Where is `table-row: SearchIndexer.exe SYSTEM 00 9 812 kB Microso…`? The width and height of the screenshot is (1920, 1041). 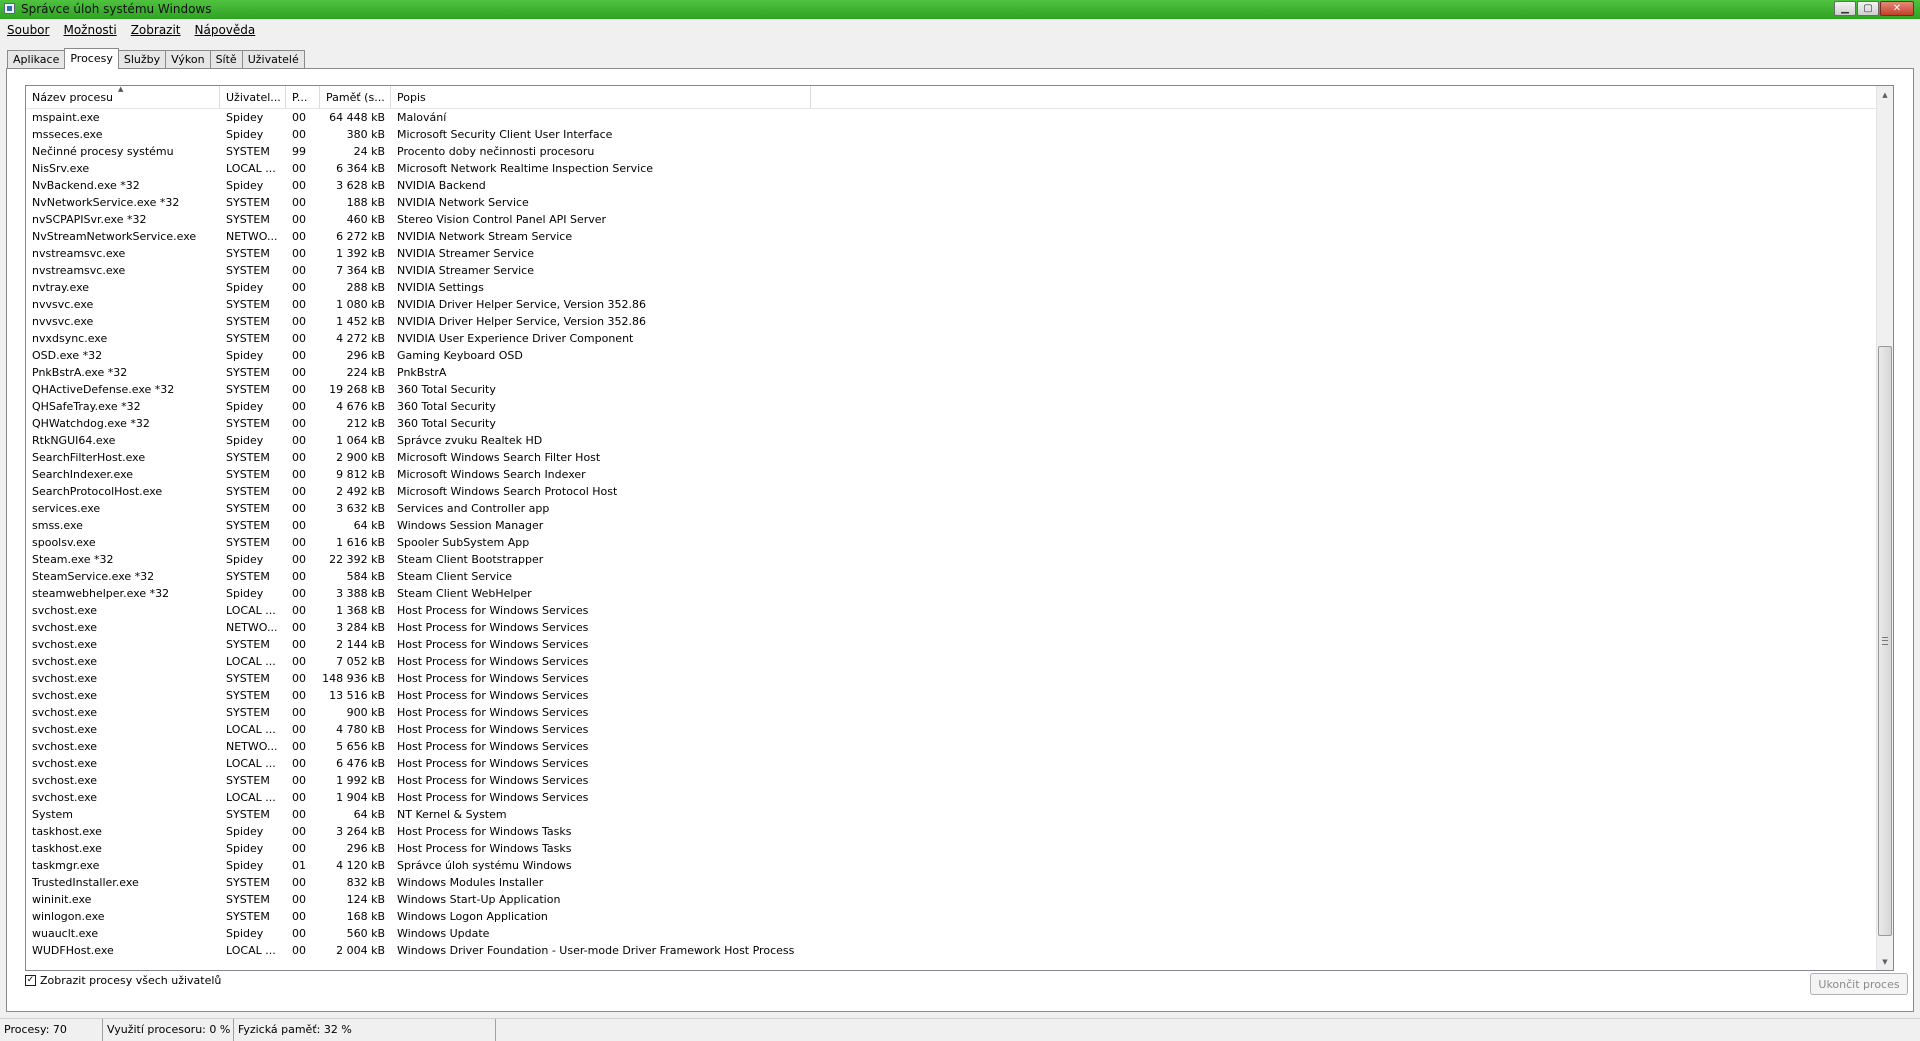
table-row: SearchIndexer.exe SYSTEM 00 9 812 kB Microso… is located at coordinates (956, 474).